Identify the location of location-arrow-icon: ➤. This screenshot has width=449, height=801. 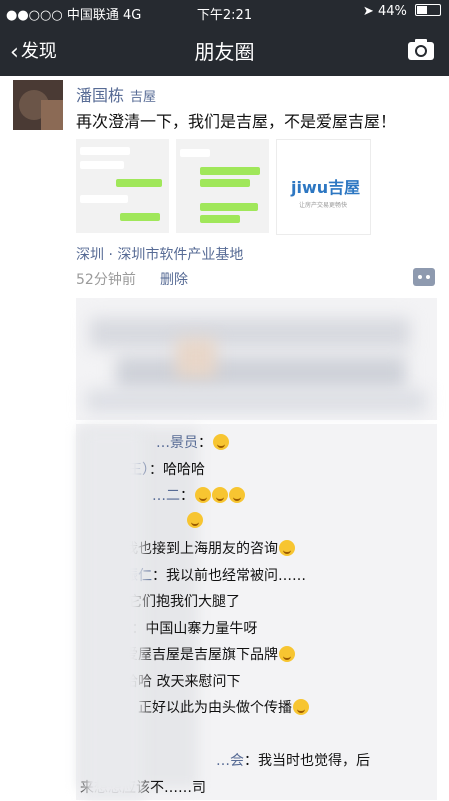
(368, 11).